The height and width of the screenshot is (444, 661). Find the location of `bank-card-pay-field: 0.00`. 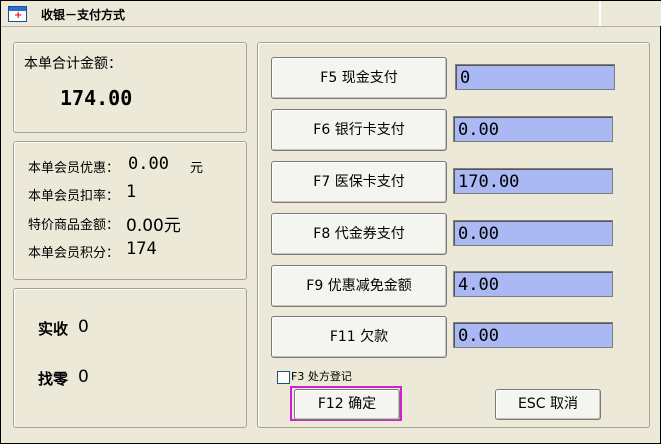

bank-card-pay-field: 0.00 is located at coordinates (533, 129).